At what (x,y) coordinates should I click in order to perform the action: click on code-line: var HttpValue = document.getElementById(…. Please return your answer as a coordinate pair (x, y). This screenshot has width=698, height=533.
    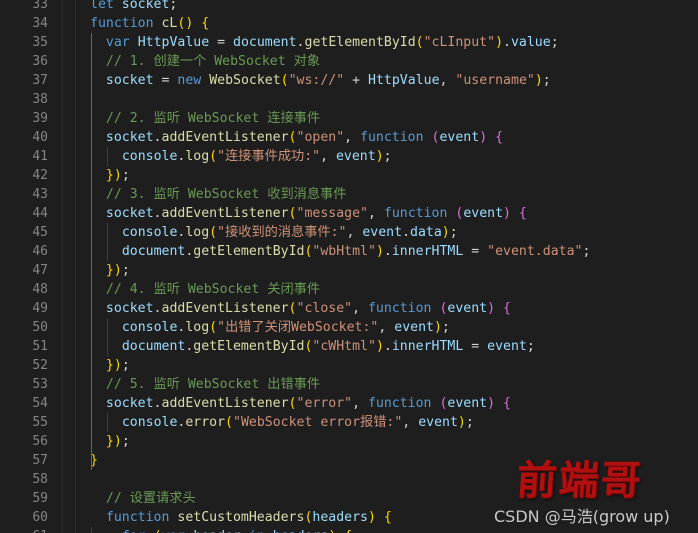
    Looking at the image, I should click on (324, 42).